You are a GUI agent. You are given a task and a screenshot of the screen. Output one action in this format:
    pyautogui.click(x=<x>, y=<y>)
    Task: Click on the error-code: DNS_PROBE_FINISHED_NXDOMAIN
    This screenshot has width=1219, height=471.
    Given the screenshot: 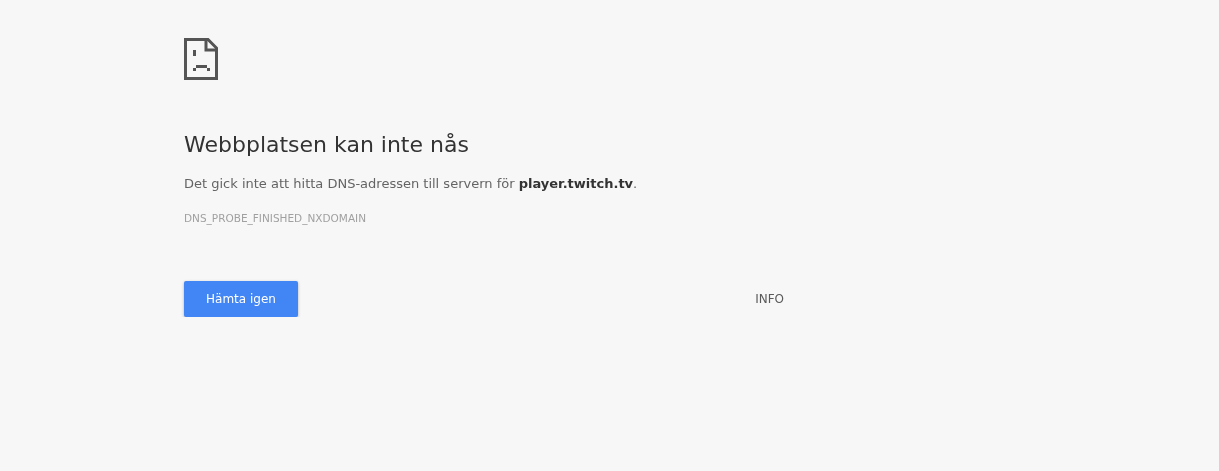 What is the action you would take?
    pyautogui.click(x=276, y=218)
    